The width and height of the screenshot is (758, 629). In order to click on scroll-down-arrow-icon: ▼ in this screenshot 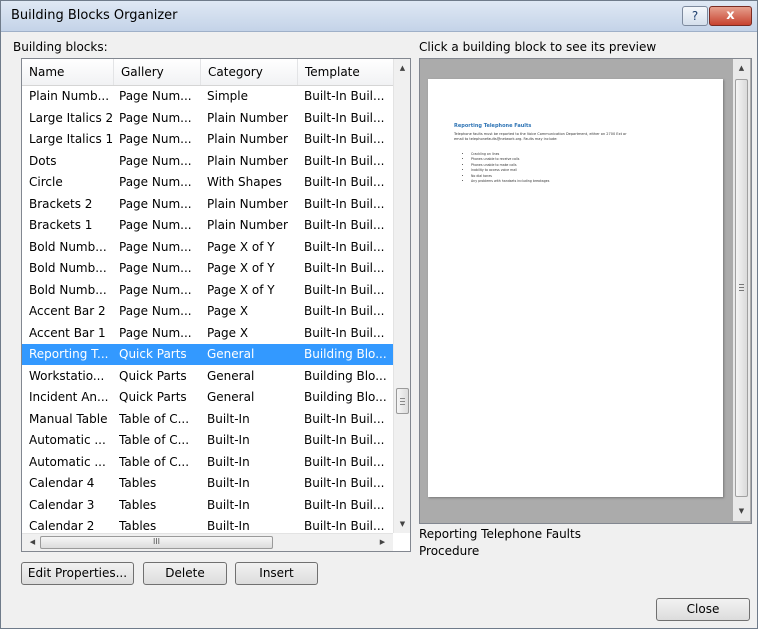, I will do `click(402, 524)`.